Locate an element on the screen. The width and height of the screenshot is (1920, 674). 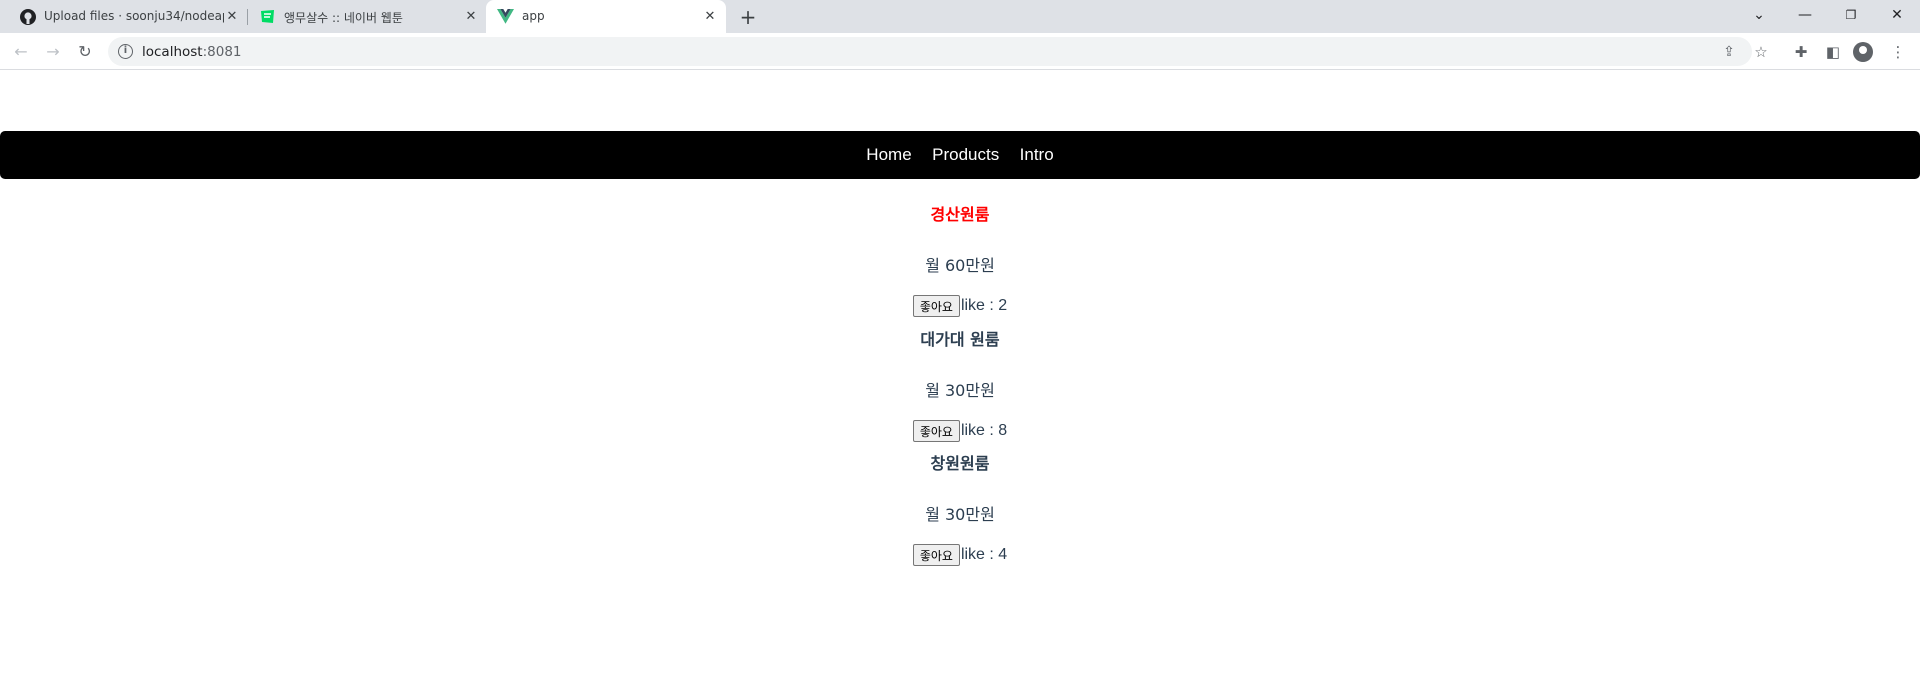
like-row: 좋아요 like : 8 is located at coordinates (960, 431).